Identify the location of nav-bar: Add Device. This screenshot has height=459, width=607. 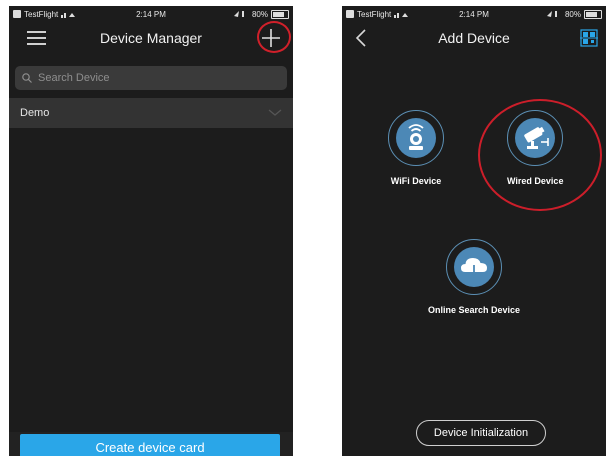
(474, 38).